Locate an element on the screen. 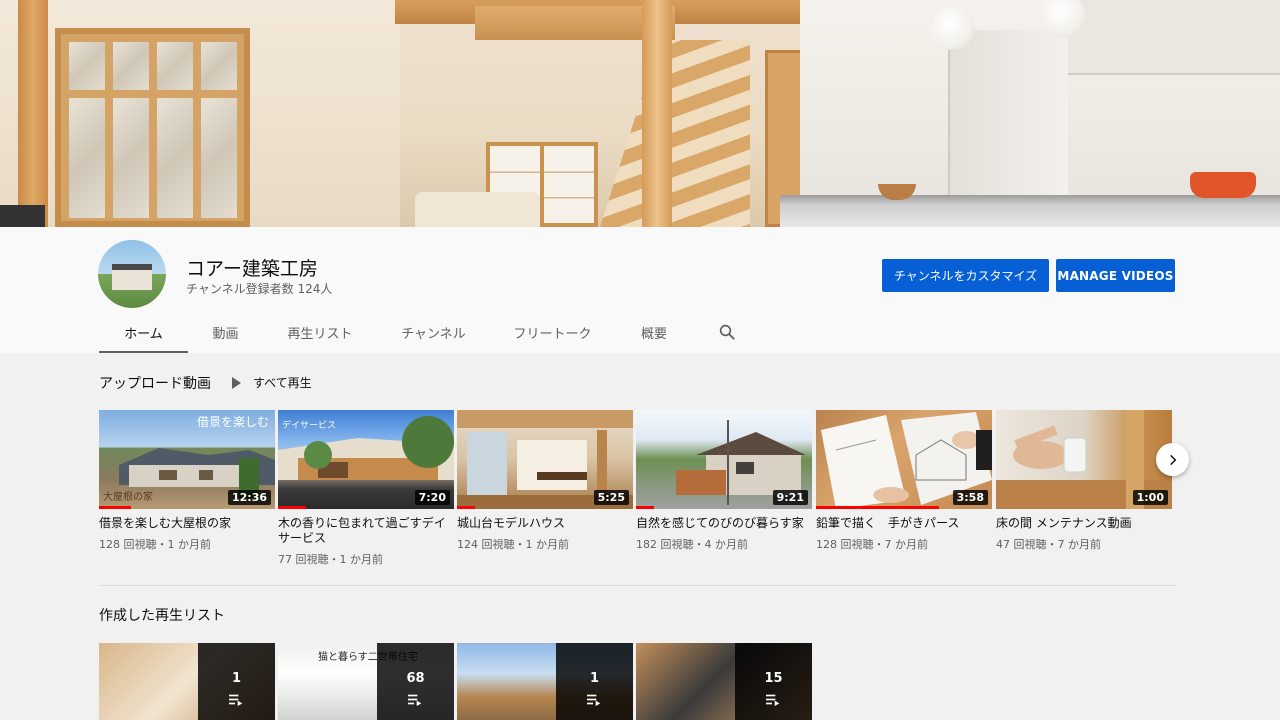 The image size is (1280, 720). video-title: 木の香りに包まれて過ごすデイサービス is located at coordinates (366, 531).